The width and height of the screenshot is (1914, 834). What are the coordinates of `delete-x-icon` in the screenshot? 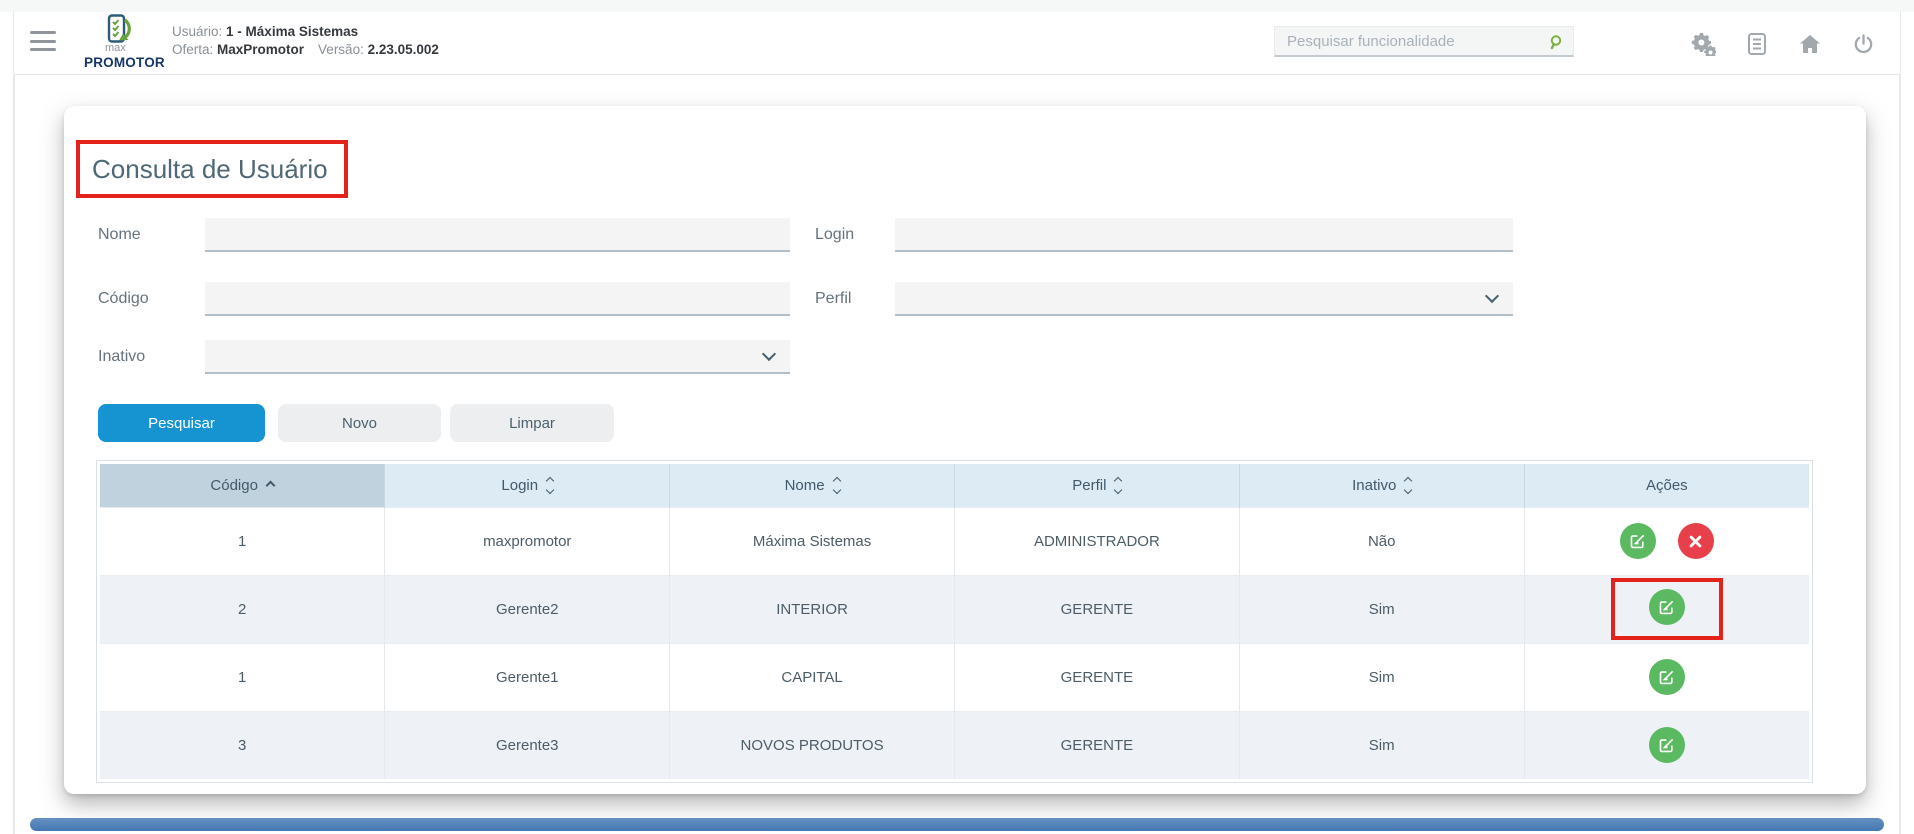 It's located at (1696, 541).